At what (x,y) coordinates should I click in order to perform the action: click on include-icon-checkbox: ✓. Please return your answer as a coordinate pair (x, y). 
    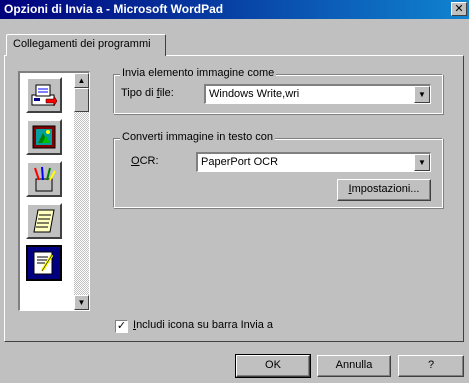
    Looking at the image, I should click on (121, 326).